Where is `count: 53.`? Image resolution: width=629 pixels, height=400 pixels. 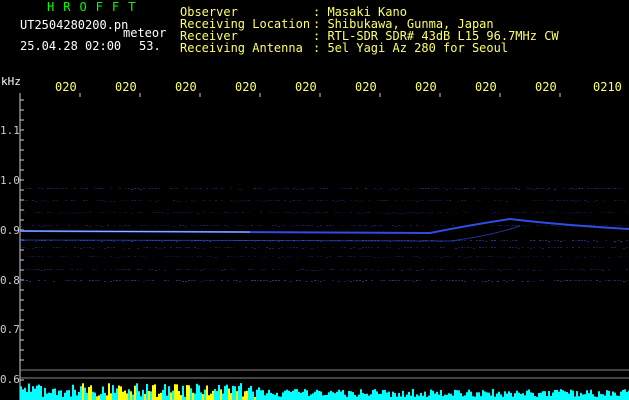
count: 53. is located at coordinates (150, 46).